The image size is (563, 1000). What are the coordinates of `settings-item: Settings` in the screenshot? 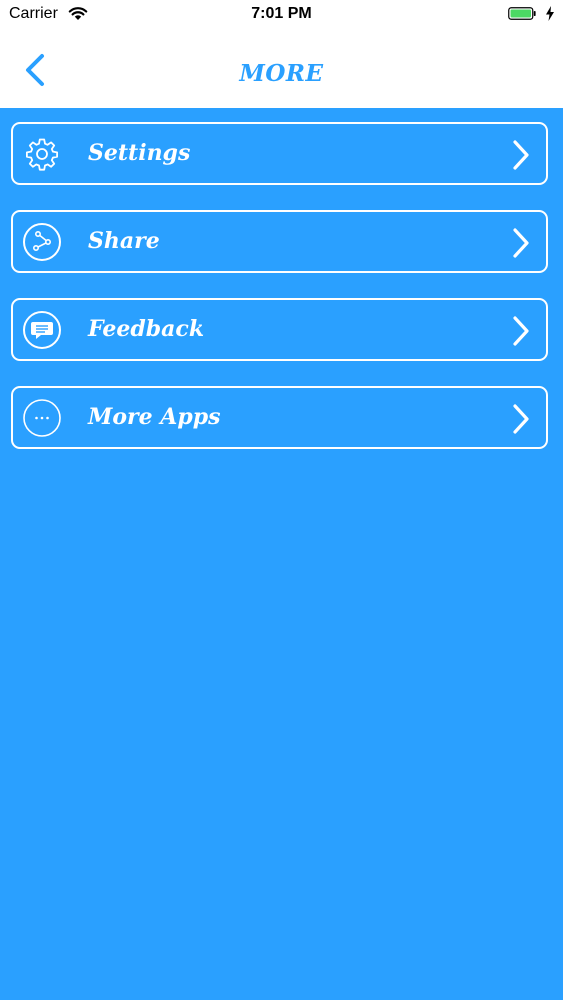 It's located at (279, 153).